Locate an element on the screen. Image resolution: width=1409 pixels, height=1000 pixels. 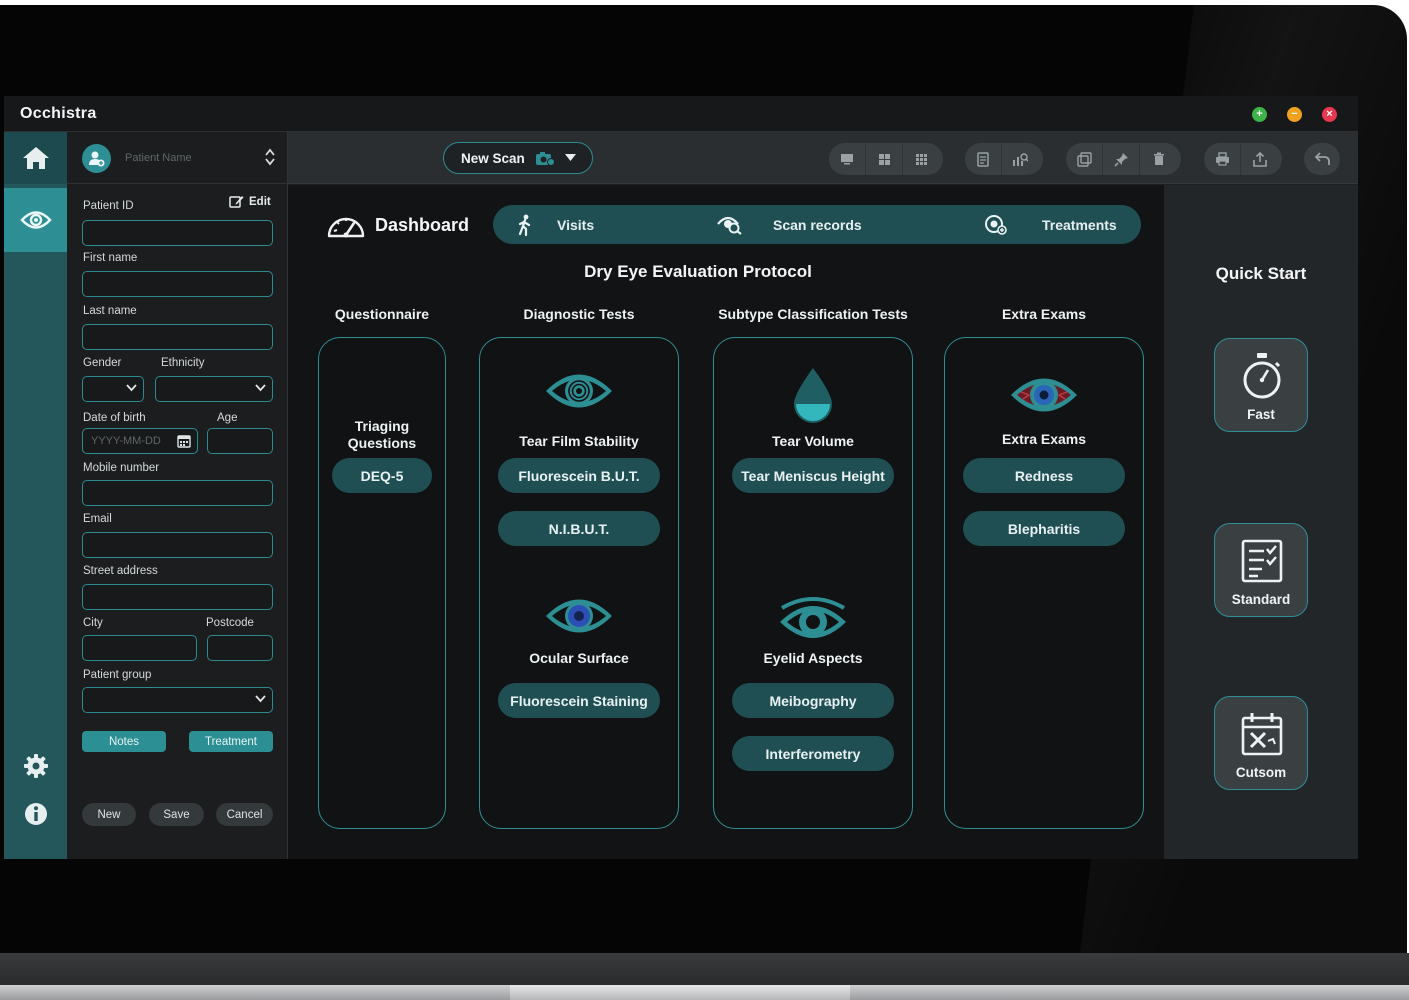
quick-start-title: Quick Start is located at coordinates (1261, 273).